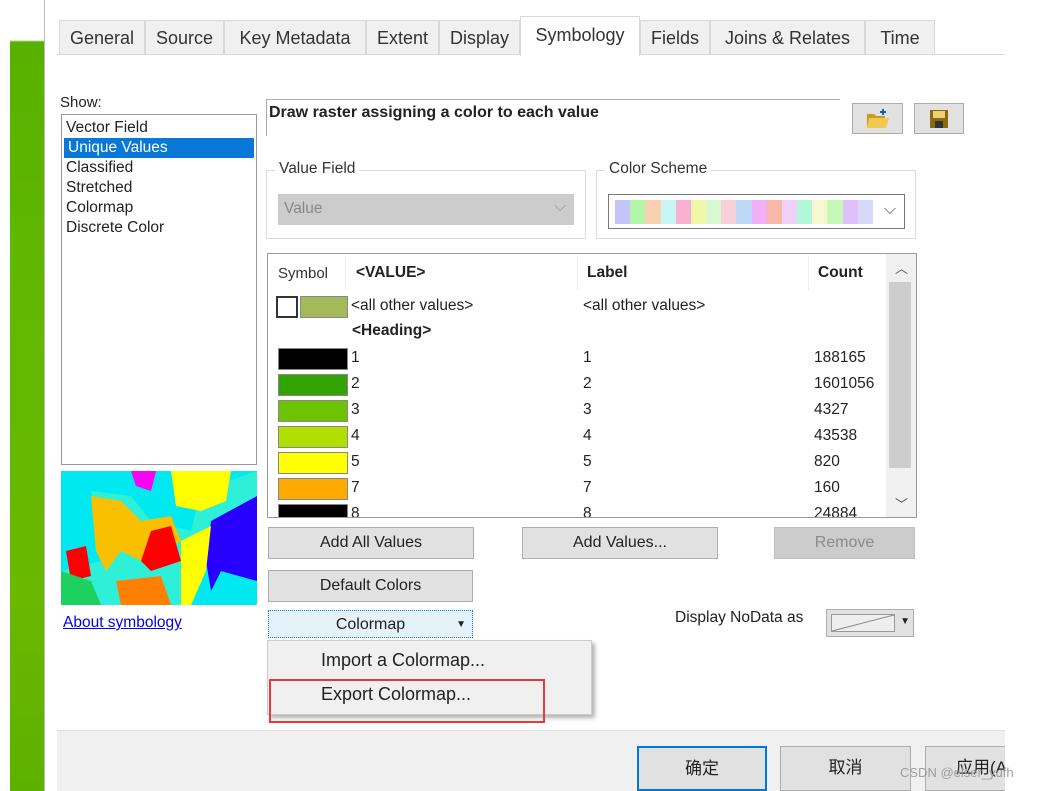 The image size is (1050, 791). Describe the element at coordinates (371, 543) in the screenshot. I see `add-all-values-button: Add All Values` at that location.